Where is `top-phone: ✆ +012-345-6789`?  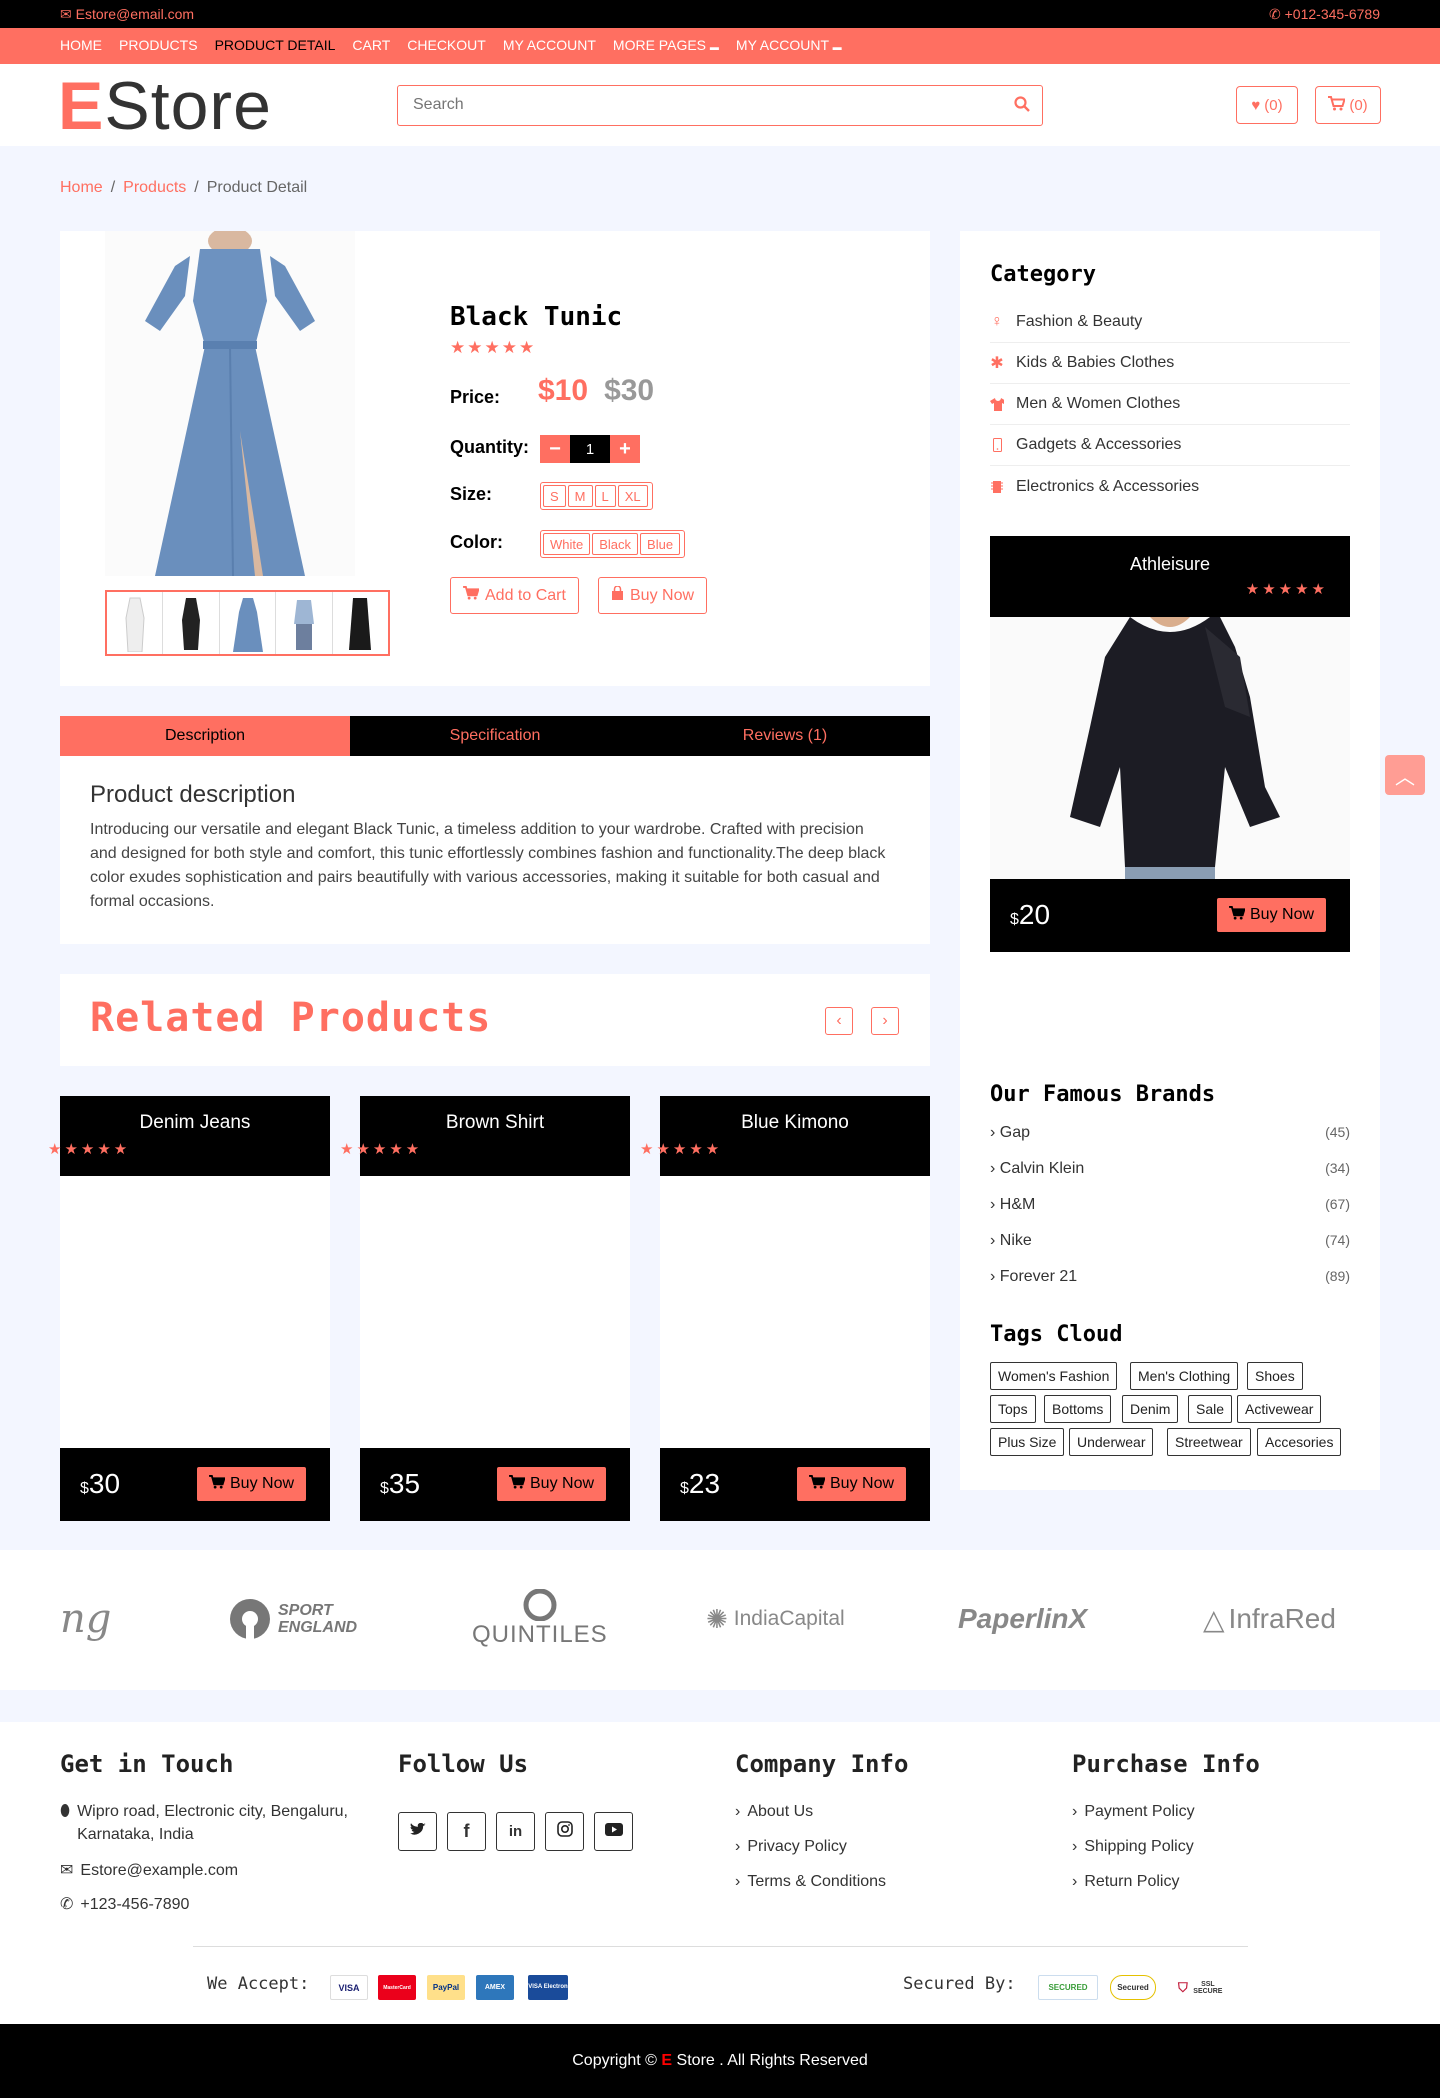
top-phone: ✆ +012-345-6789 is located at coordinates (1324, 14).